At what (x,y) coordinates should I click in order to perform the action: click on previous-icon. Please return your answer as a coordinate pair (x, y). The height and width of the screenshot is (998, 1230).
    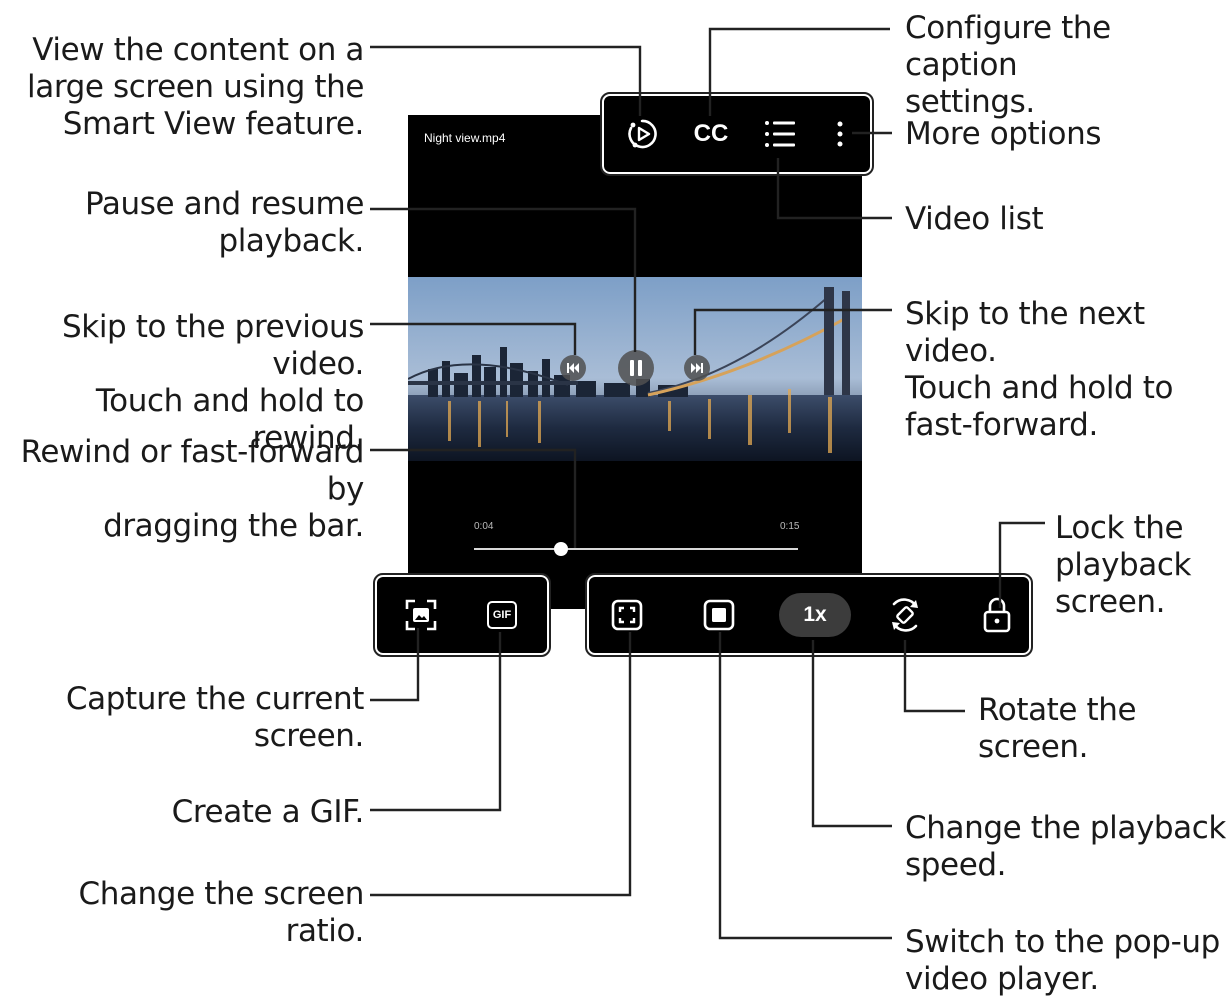
    Looking at the image, I should click on (573, 368).